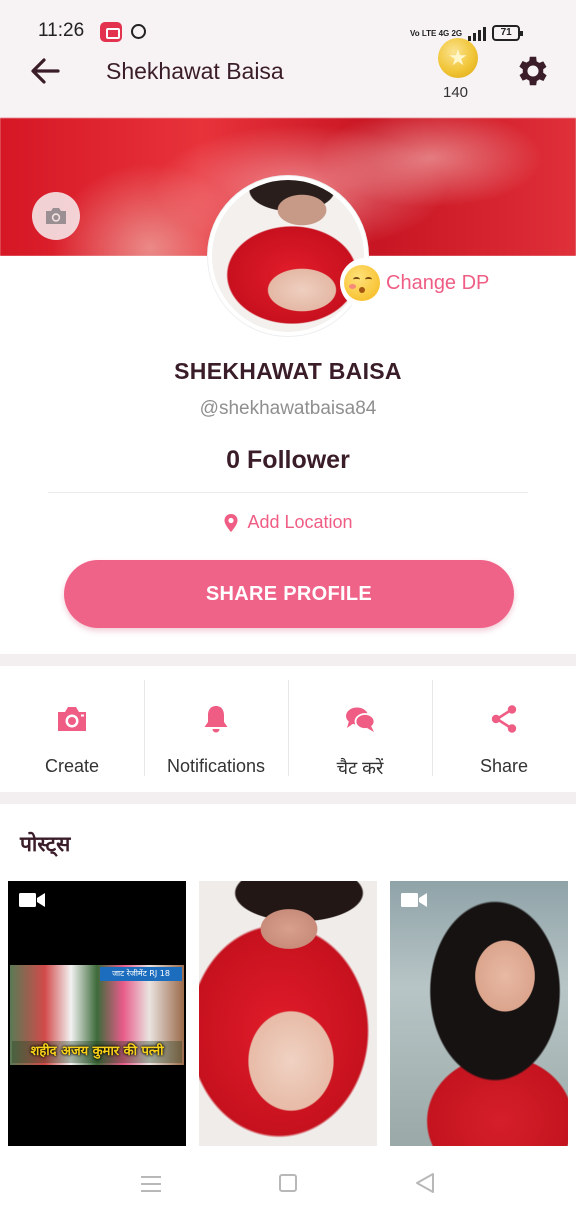  I want to click on avatar, so click(288, 256).